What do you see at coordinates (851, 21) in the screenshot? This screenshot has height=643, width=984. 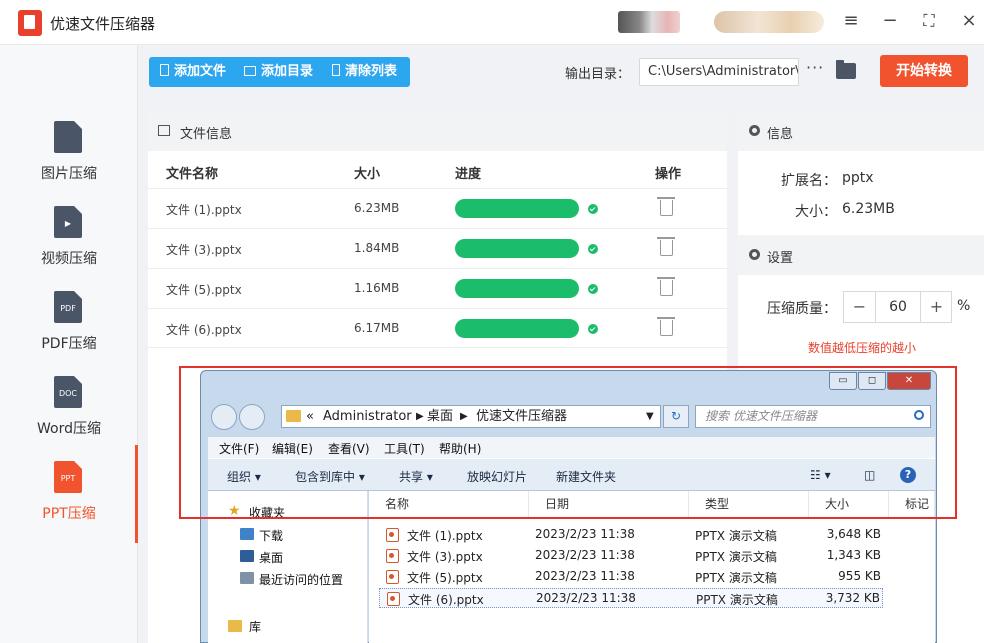 I see `hamburger-icon: ≡` at bounding box center [851, 21].